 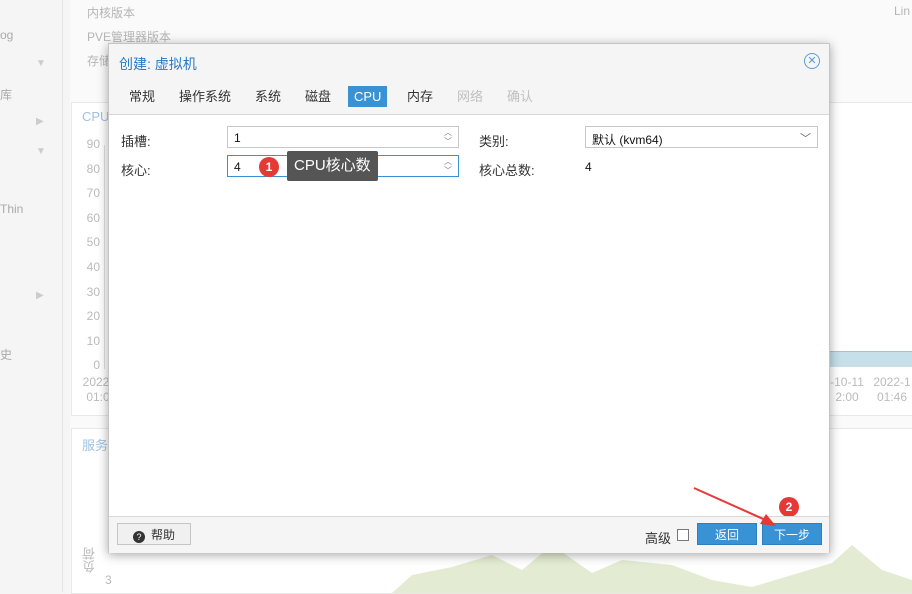 I want to click on total-cores-value: 4, so click(x=588, y=167).